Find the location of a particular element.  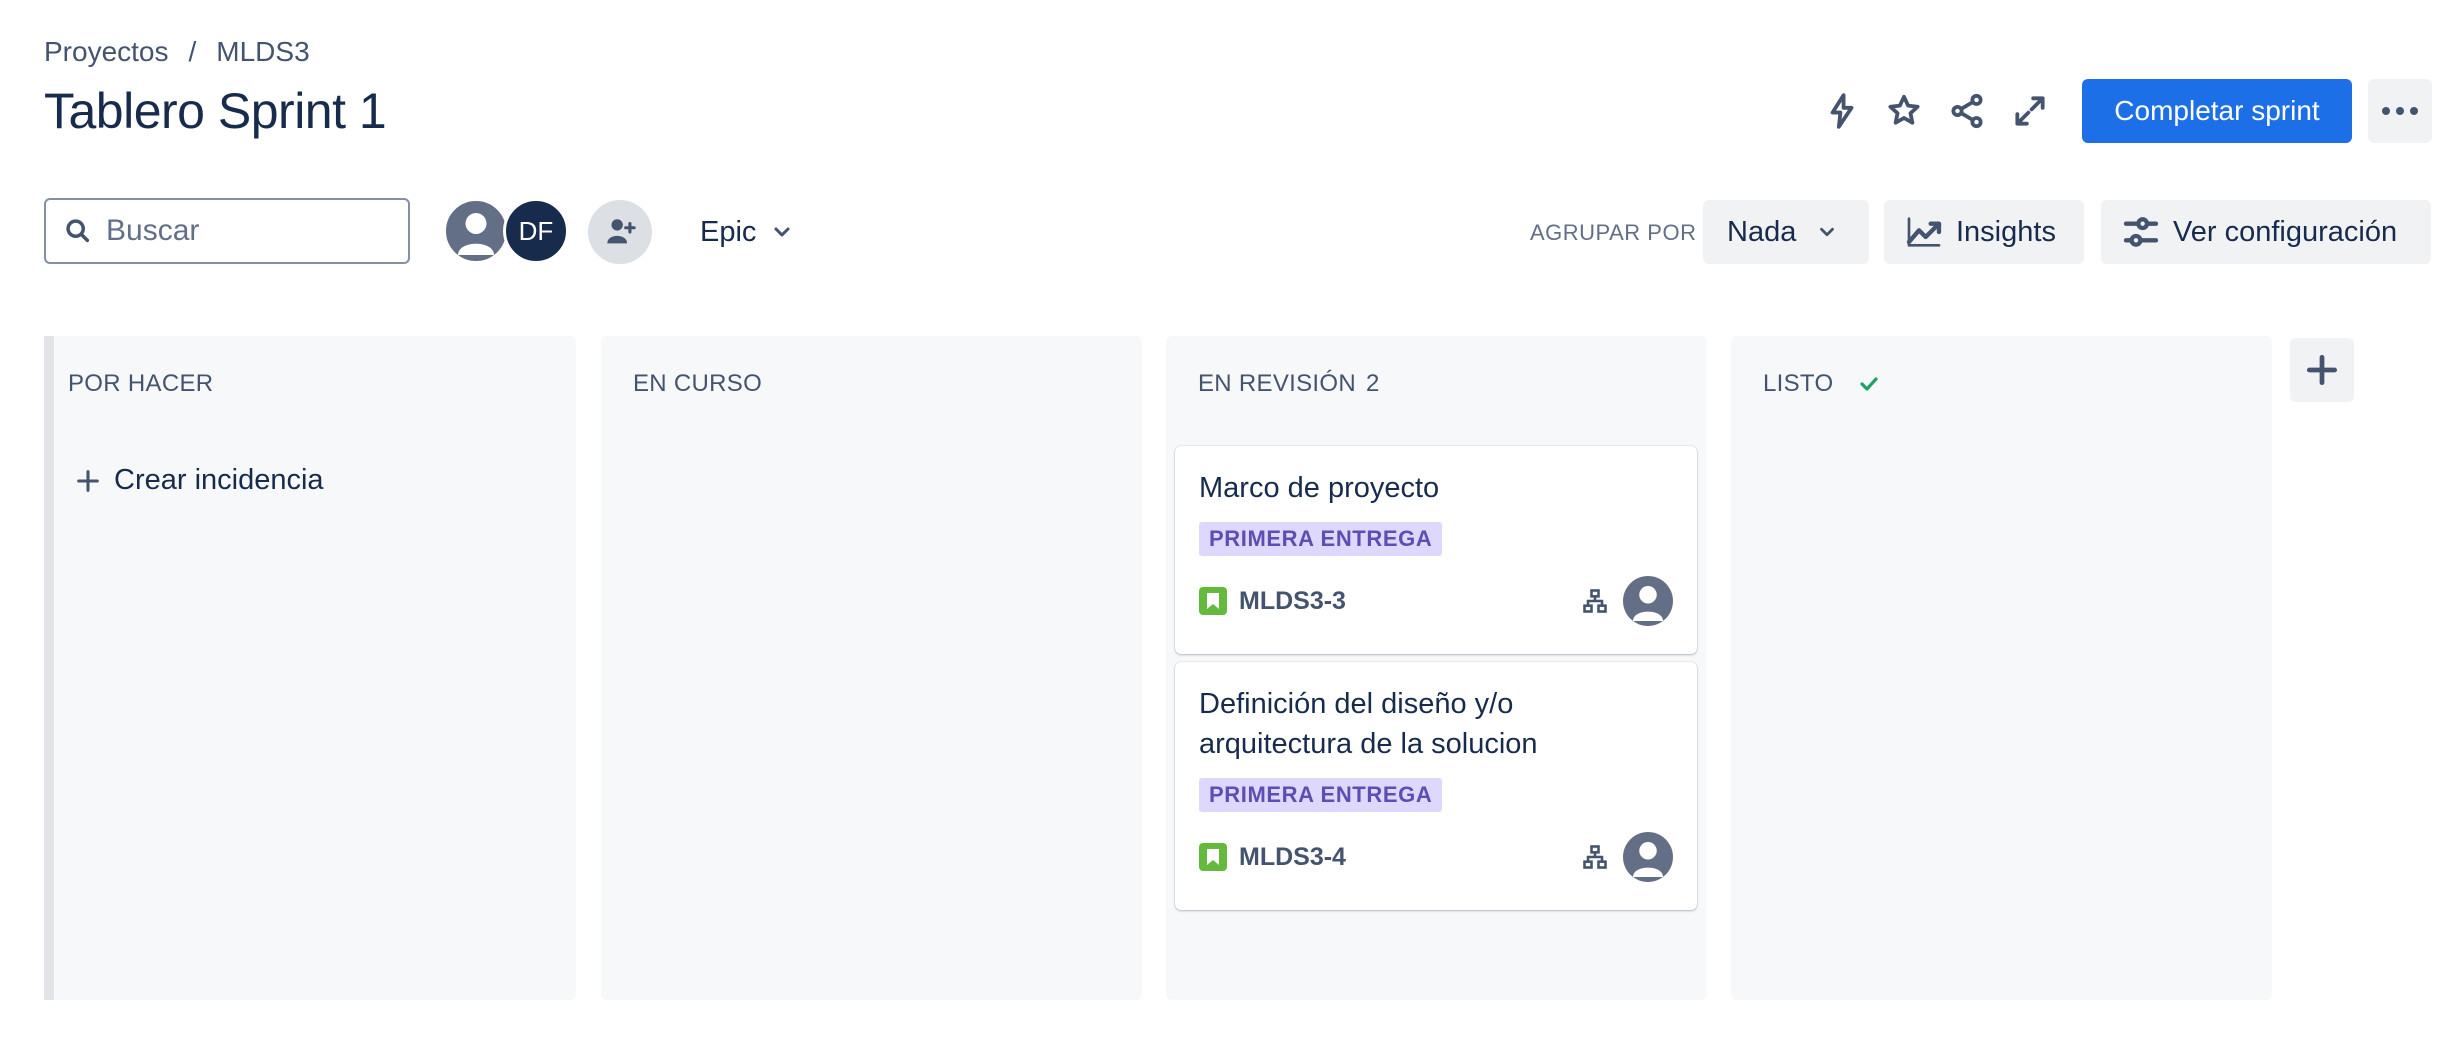

view-settings-button: Ver configuración is located at coordinates (2266, 232).